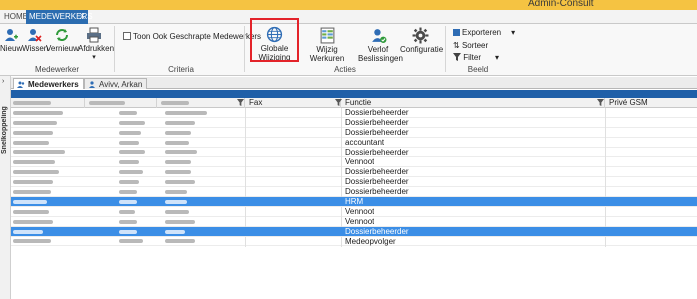 The image size is (697, 299). What do you see at coordinates (380, 58) in the screenshot?
I see `beslissingen-label: Beslissingen` at bounding box center [380, 58].